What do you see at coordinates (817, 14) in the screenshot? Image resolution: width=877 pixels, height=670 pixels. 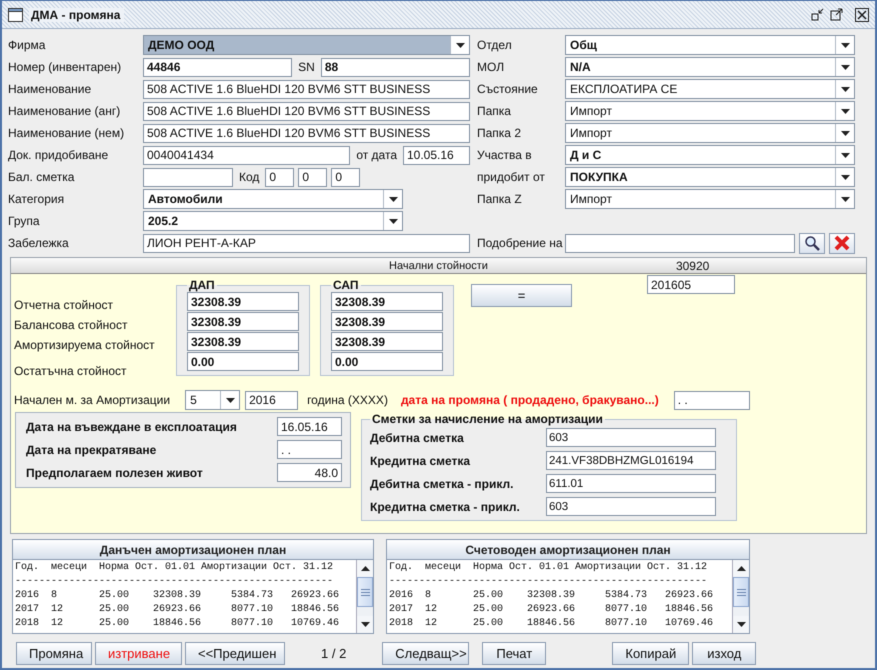 I see `minimize-icon` at bounding box center [817, 14].